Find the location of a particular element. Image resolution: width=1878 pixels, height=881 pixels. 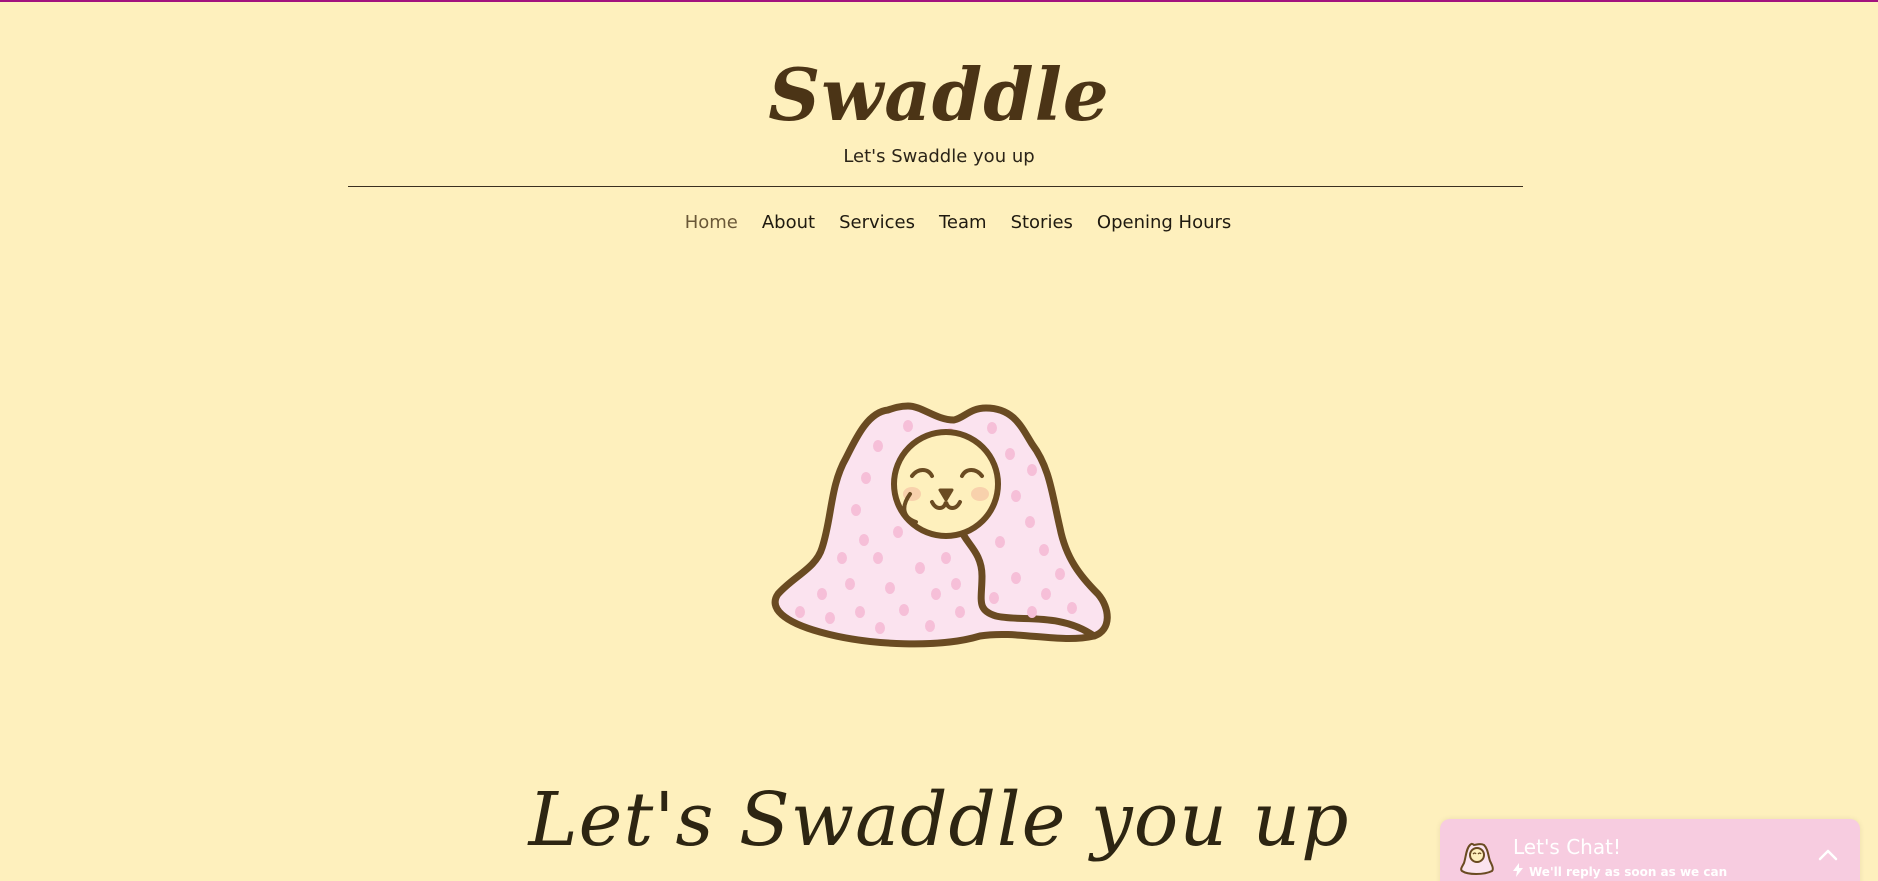

hero-illustration is located at coordinates (940, 533).